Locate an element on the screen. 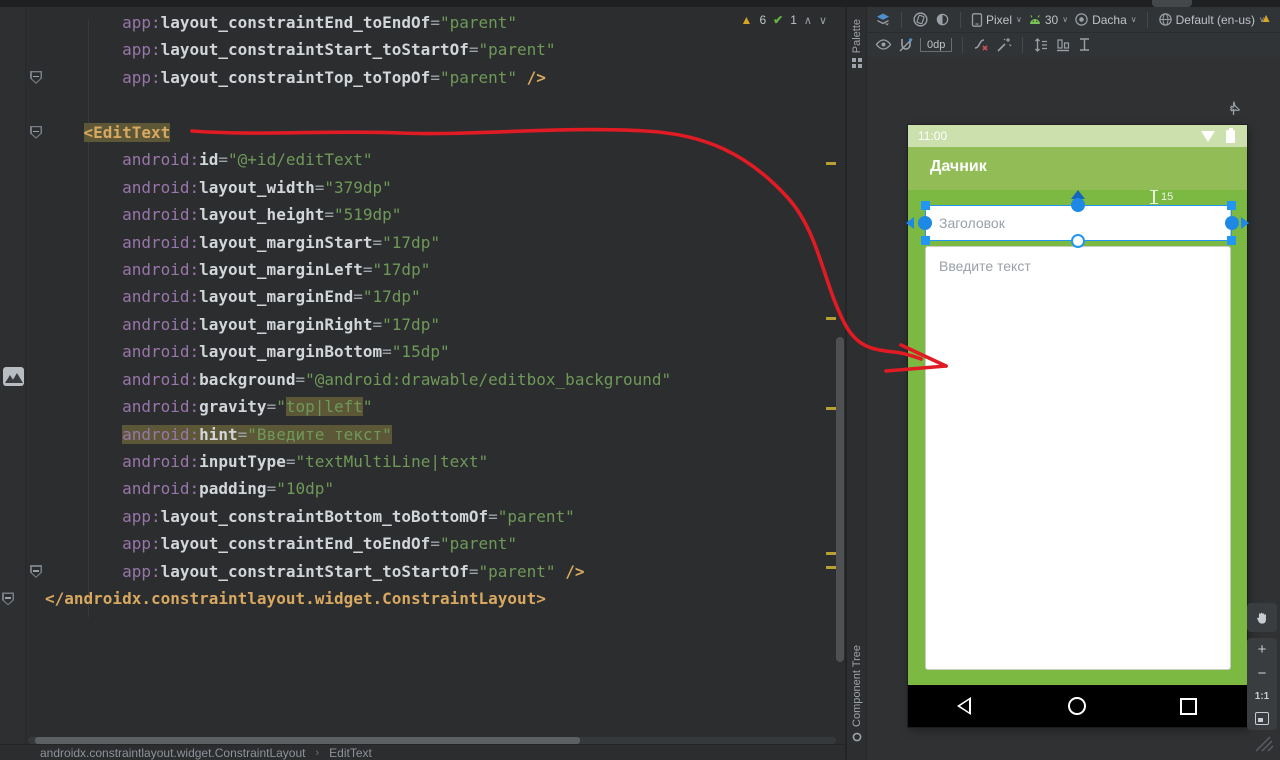  code-token: = is located at coordinates (242, 434).